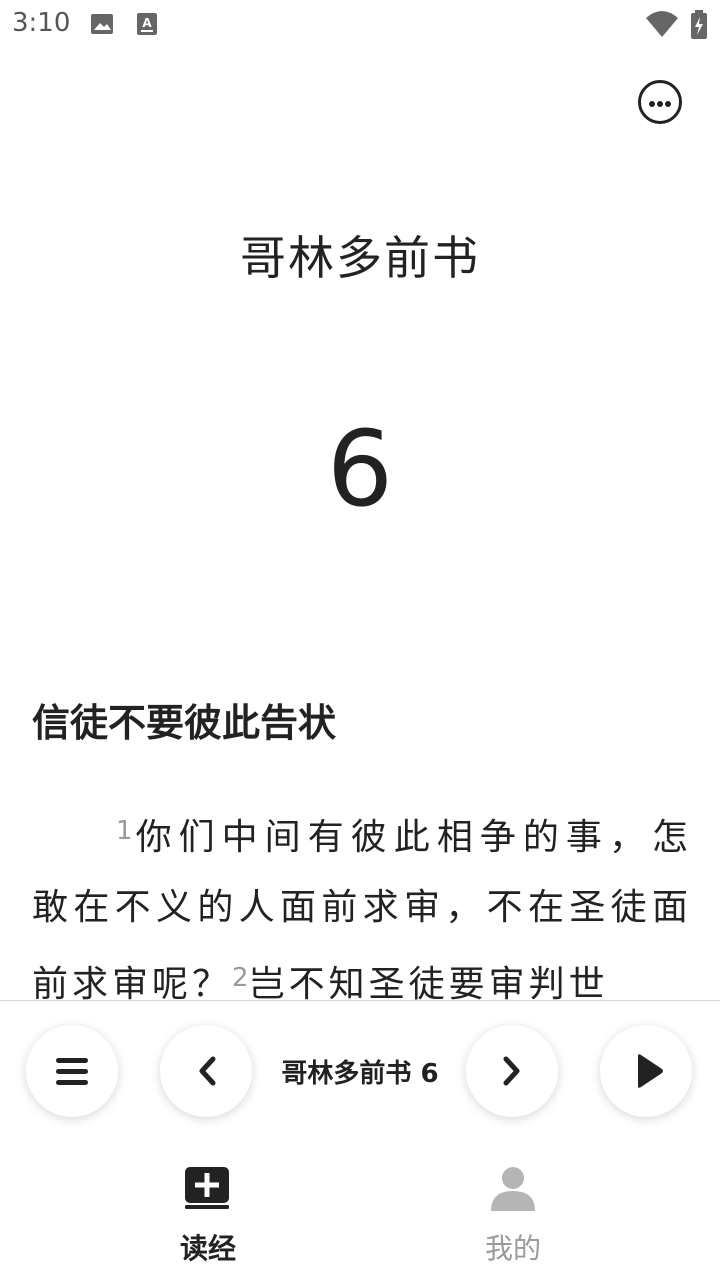 The height and width of the screenshot is (1280, 720). I want to click on chapter-number: 6, so click(360, 469).